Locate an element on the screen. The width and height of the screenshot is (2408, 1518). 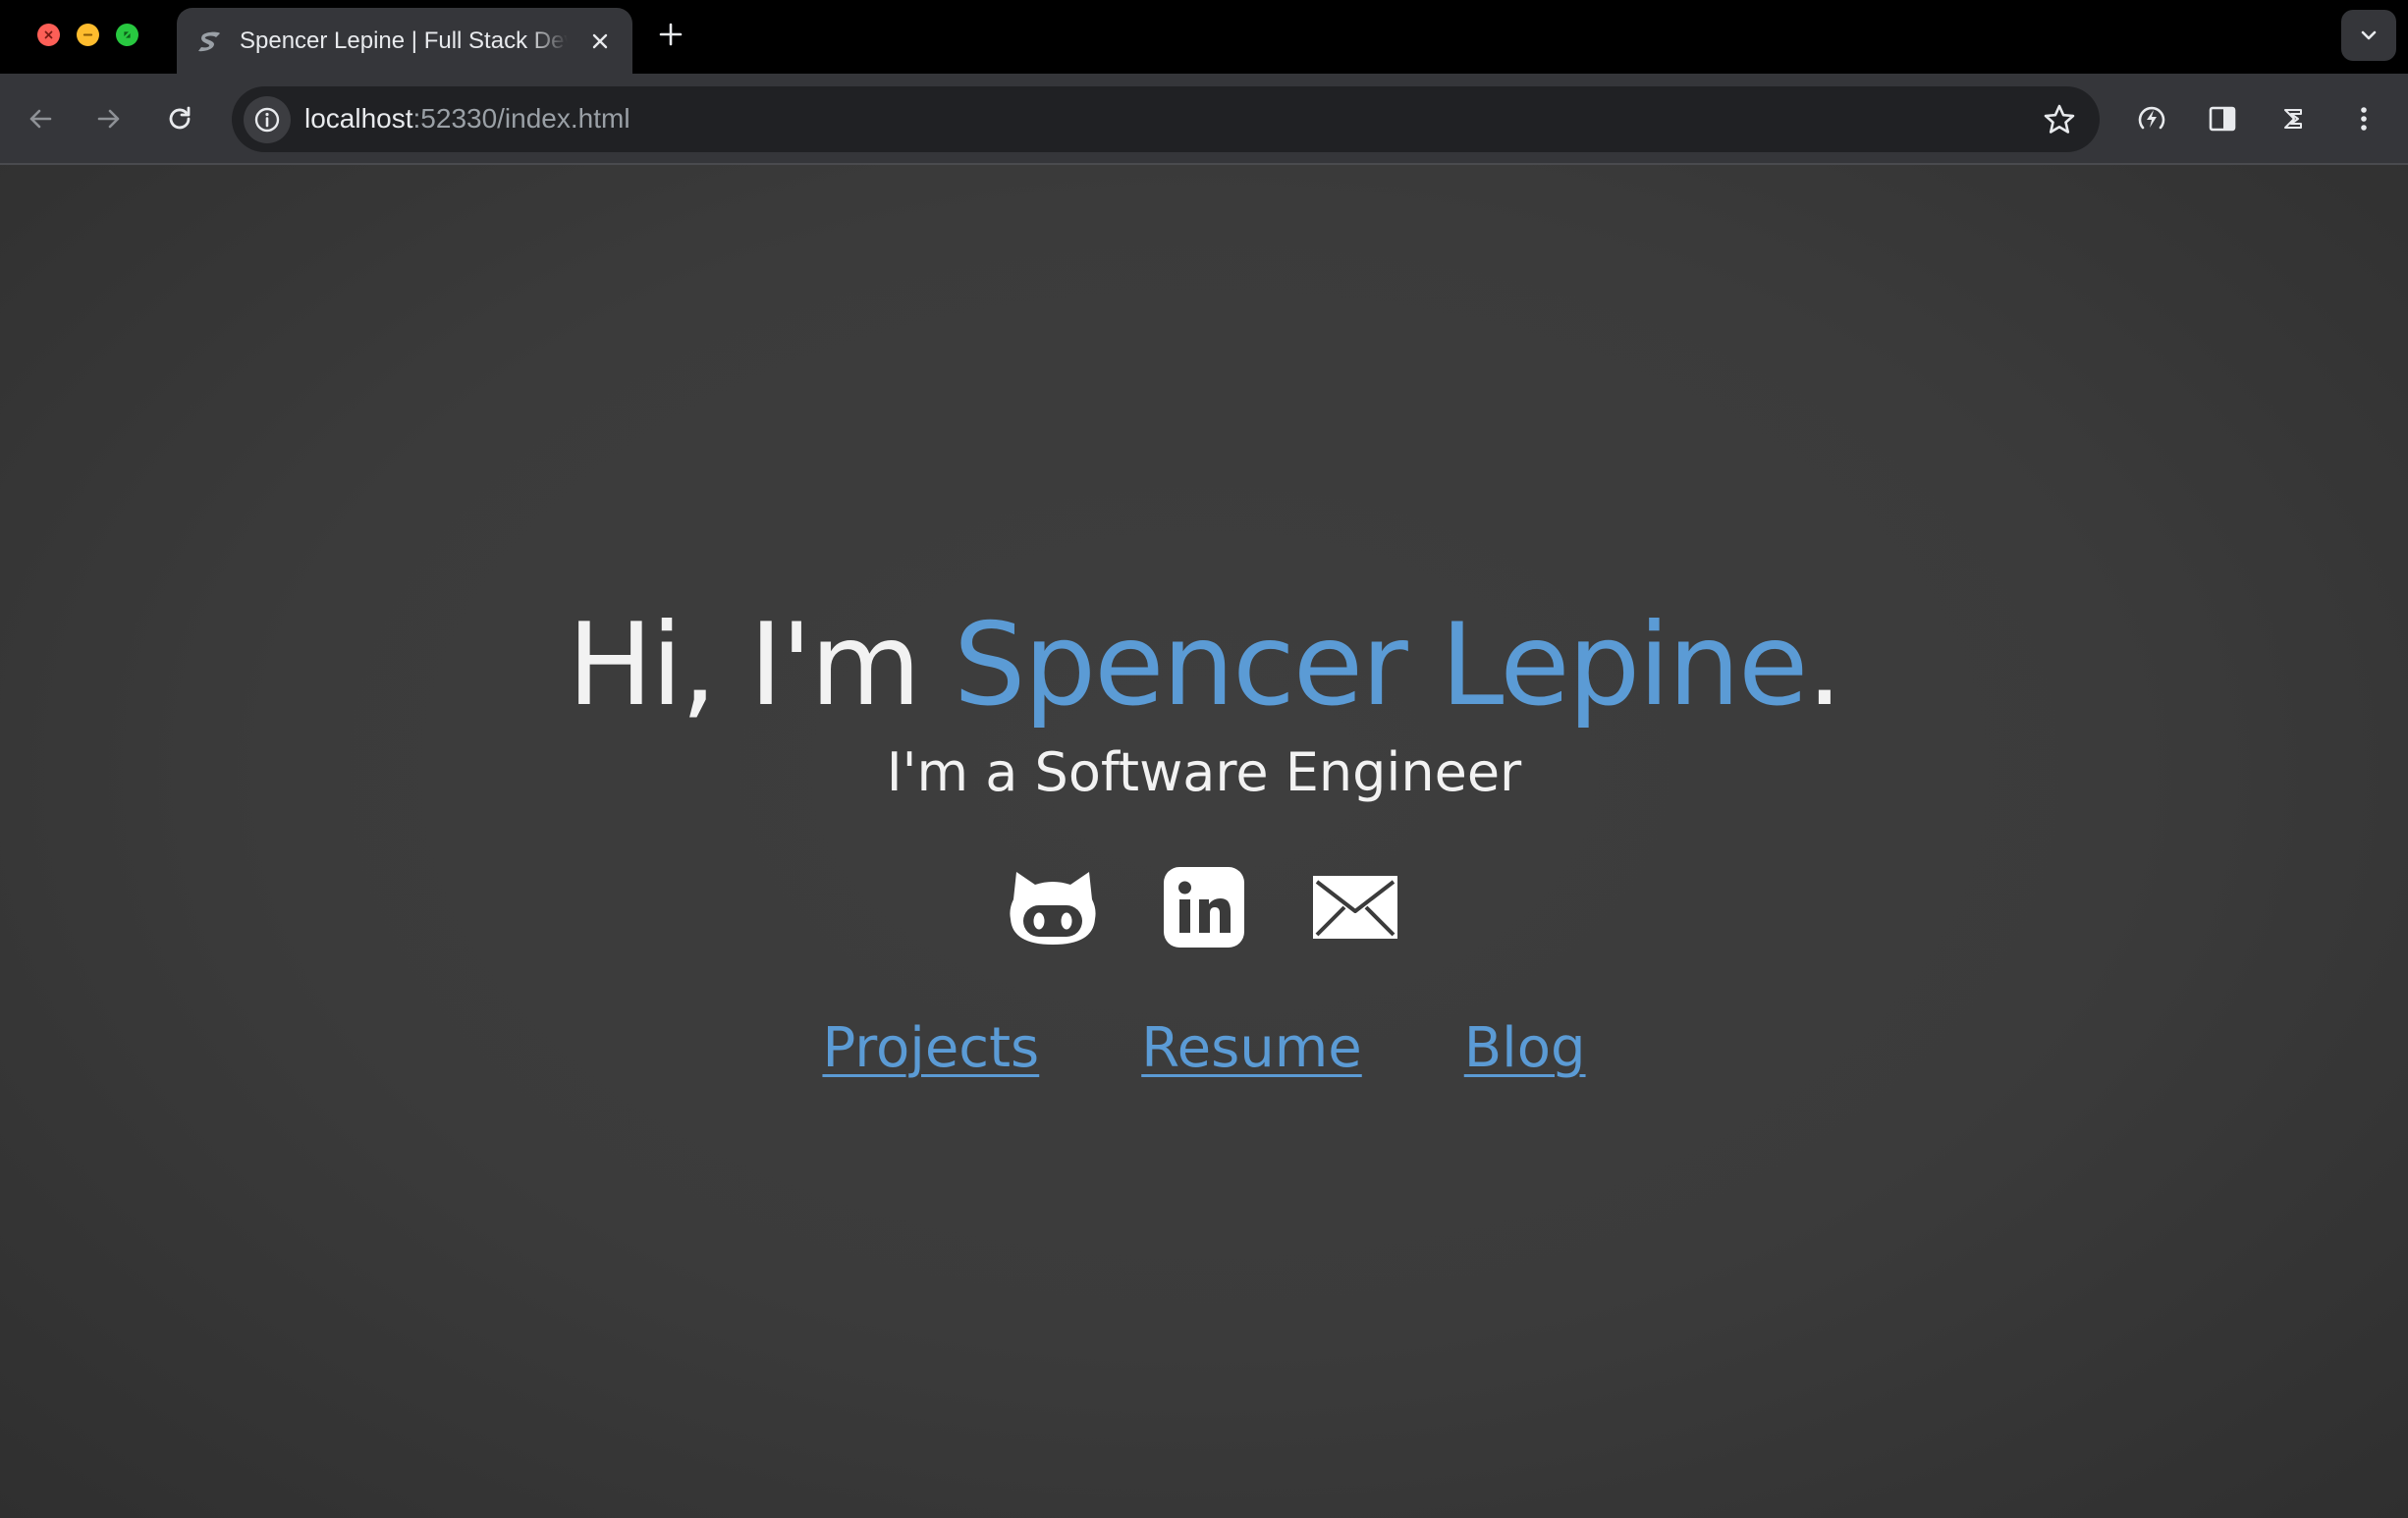
performance-icon is located at coordinates (2152, 118).